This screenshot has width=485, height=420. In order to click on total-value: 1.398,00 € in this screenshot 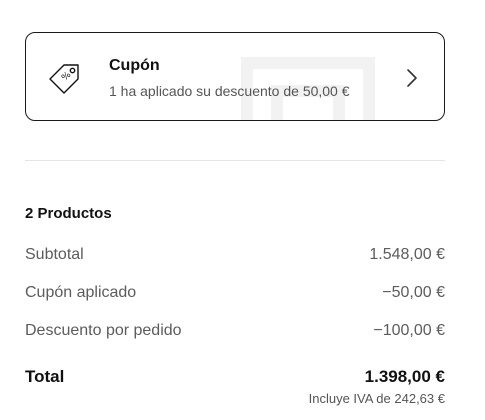, I will do `click(404, 376)`.